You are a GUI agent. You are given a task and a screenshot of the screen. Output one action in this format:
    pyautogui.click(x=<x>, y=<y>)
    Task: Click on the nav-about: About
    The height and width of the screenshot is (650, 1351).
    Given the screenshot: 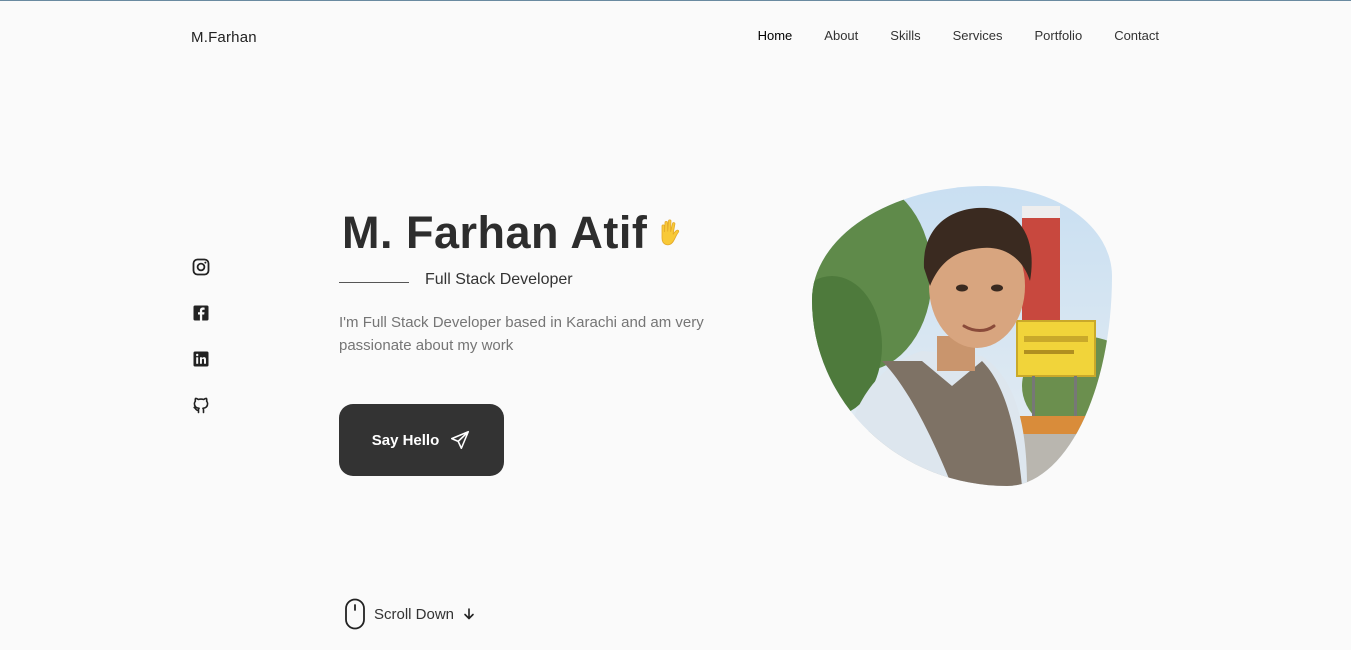 What is the action you would take?
    pyautogui.click(x=841, y=35)
    